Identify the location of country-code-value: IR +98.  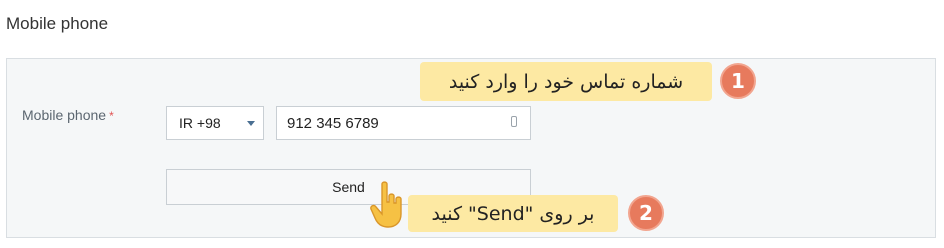
(200, 123).